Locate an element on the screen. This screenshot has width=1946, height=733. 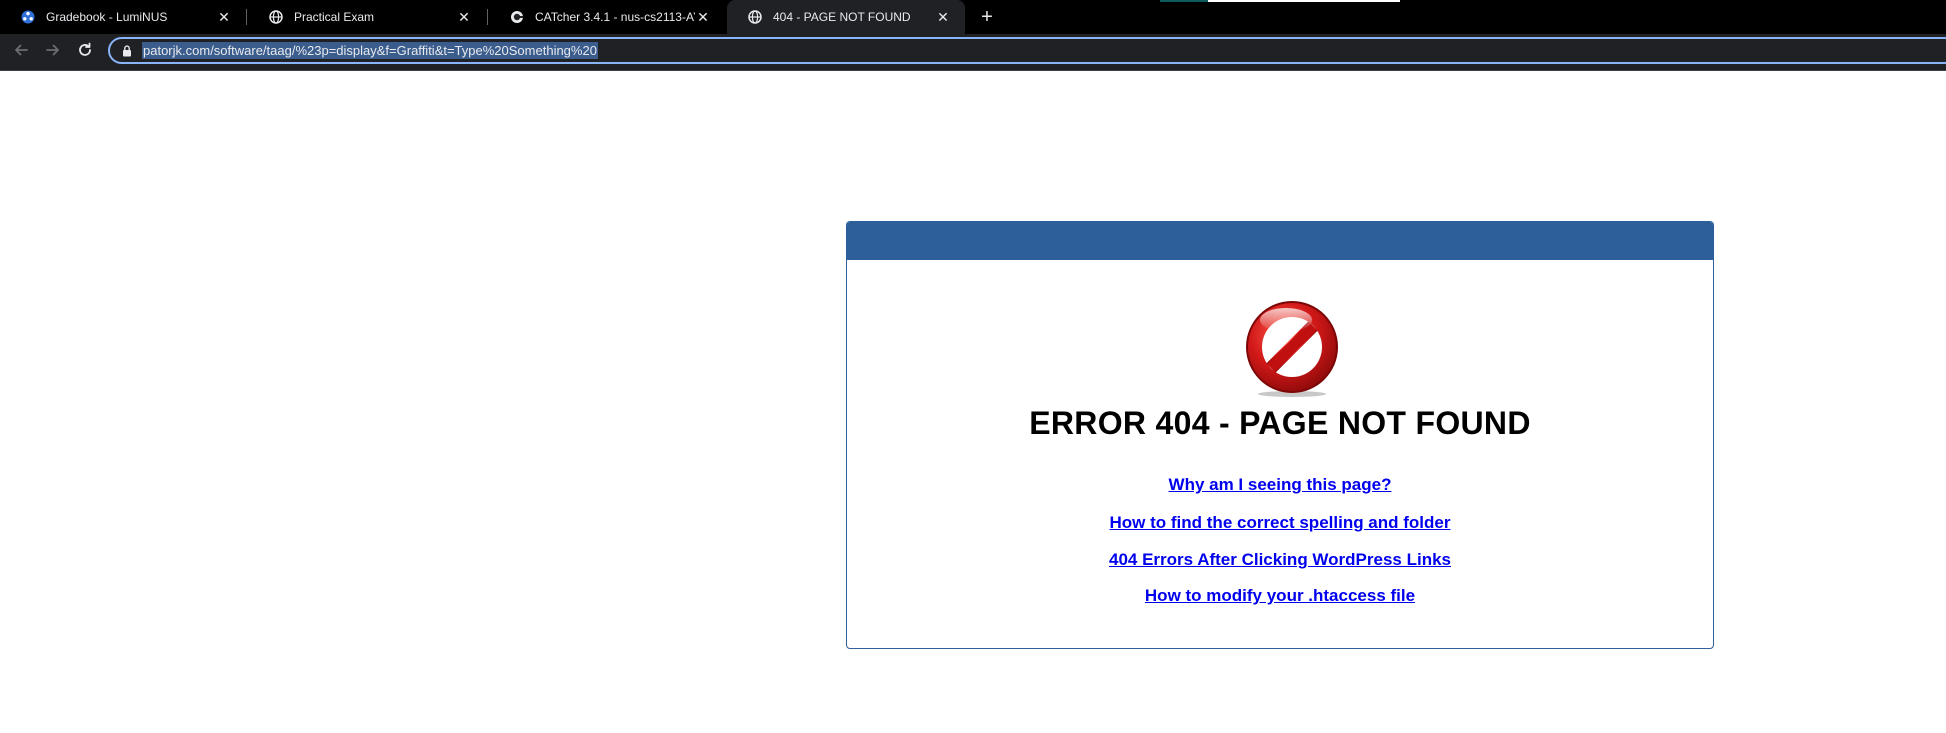
back-button is located at coordinates (21, 52).